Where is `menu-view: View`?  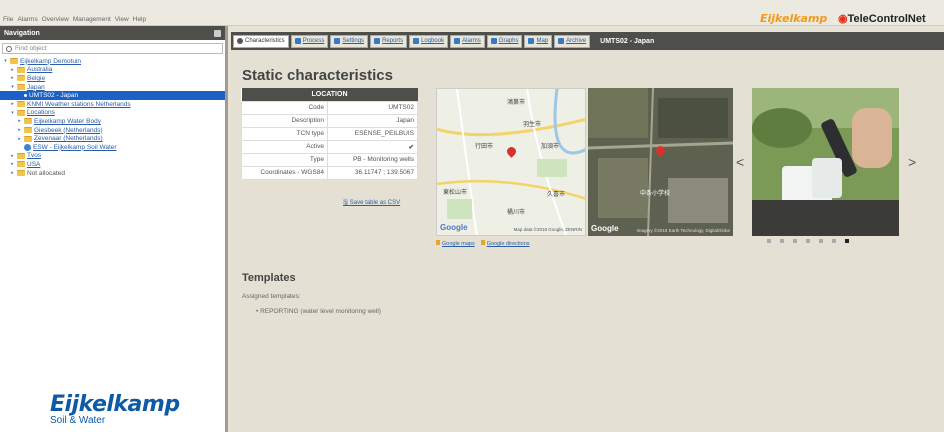 menu-view: View is located at coordinates (122, 19).